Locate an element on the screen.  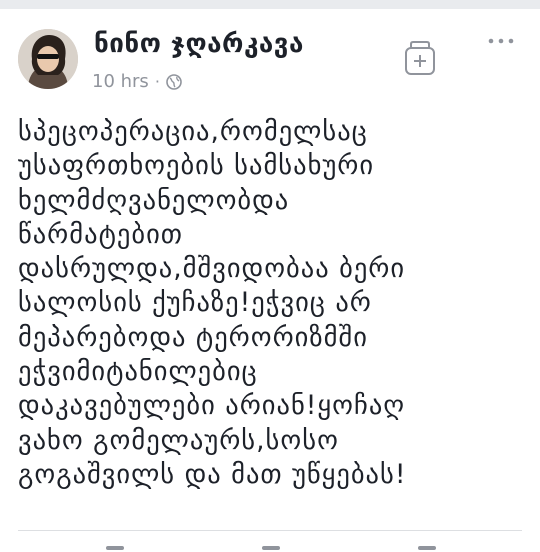
author-name: ნინო ჯღარკავა is located at coordinates (199, 44).